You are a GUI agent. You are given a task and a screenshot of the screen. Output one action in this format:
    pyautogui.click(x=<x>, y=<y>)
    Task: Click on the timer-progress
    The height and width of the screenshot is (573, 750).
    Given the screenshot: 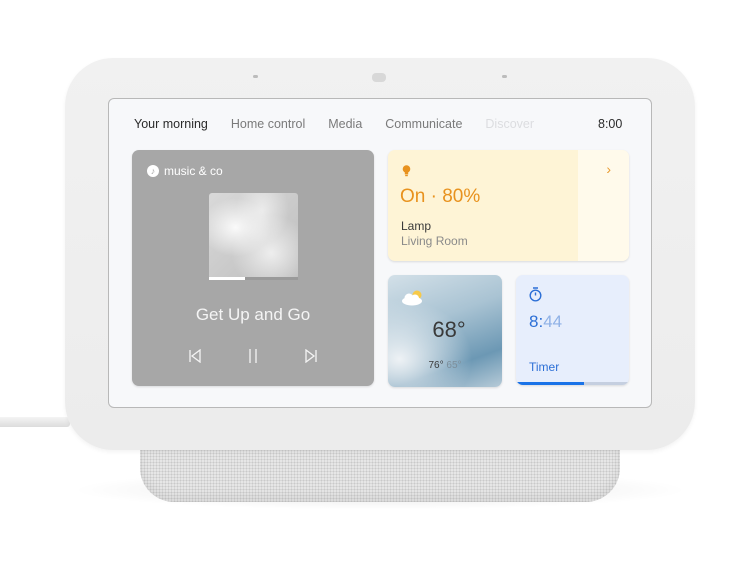 What is the action you would take?
    pyautogui.click(x=572, y=383)
    